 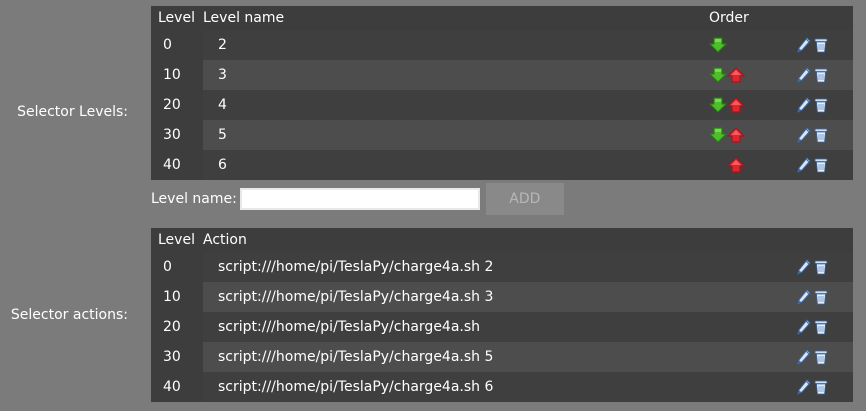 I want to click on action-row: 20 script:///home/pi/TeslaPy/charge4a.sh, so click(x=502, y=327).